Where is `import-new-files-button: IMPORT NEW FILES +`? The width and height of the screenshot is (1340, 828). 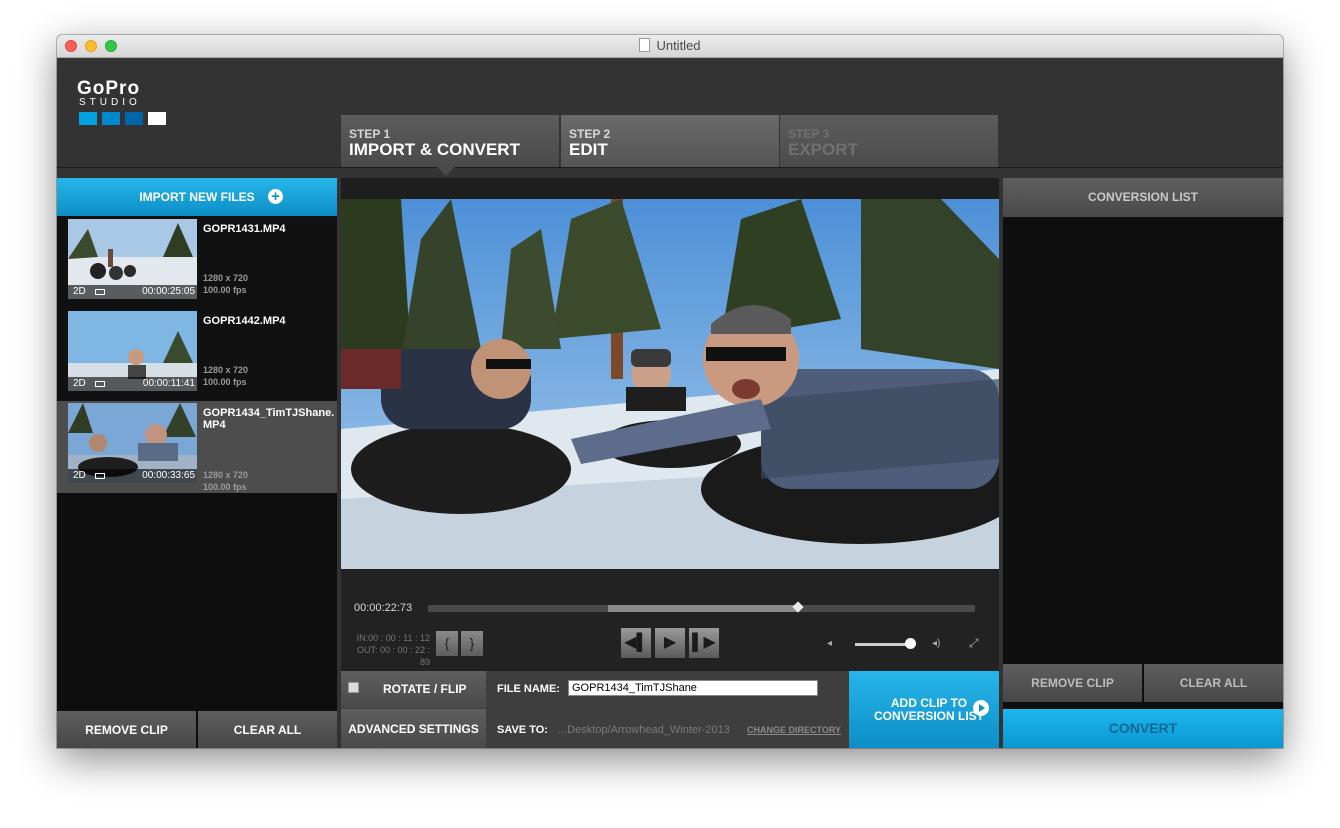 import-new-files-button: IMPORT NEW FILES + is located at coordinates (197, 197).